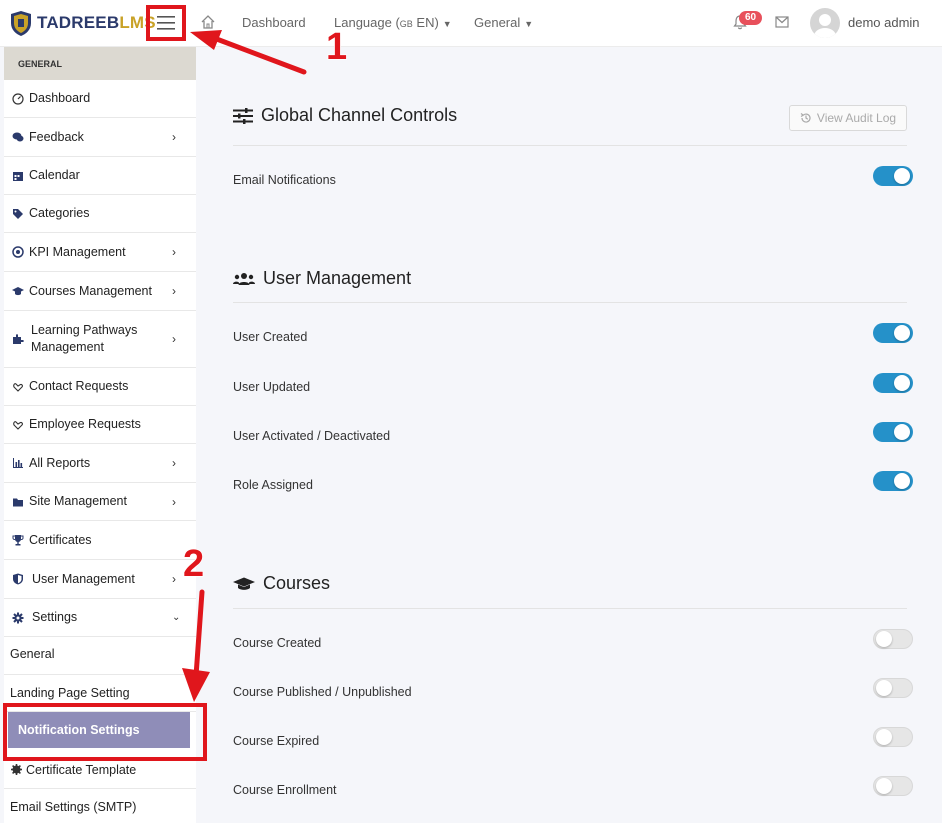  I want to click on logo-text: TADREEBLMS, so click(96, 22).